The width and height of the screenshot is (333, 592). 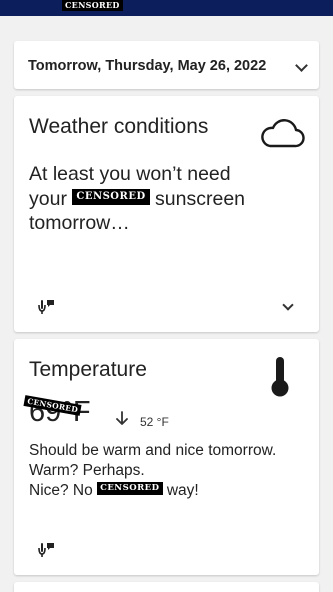 I want to click on arrow-down-icon, so click(x=122, y=418).